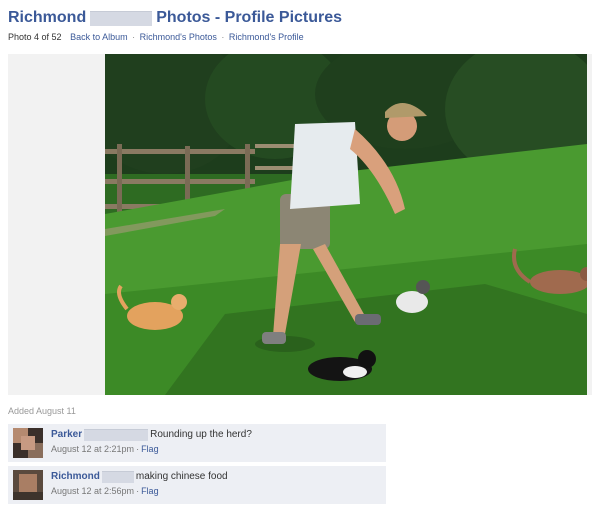  Describe the element at coordinates (249, 17) in the screenshot. I see `album-title: Photos - Profile Pictures` at that location.